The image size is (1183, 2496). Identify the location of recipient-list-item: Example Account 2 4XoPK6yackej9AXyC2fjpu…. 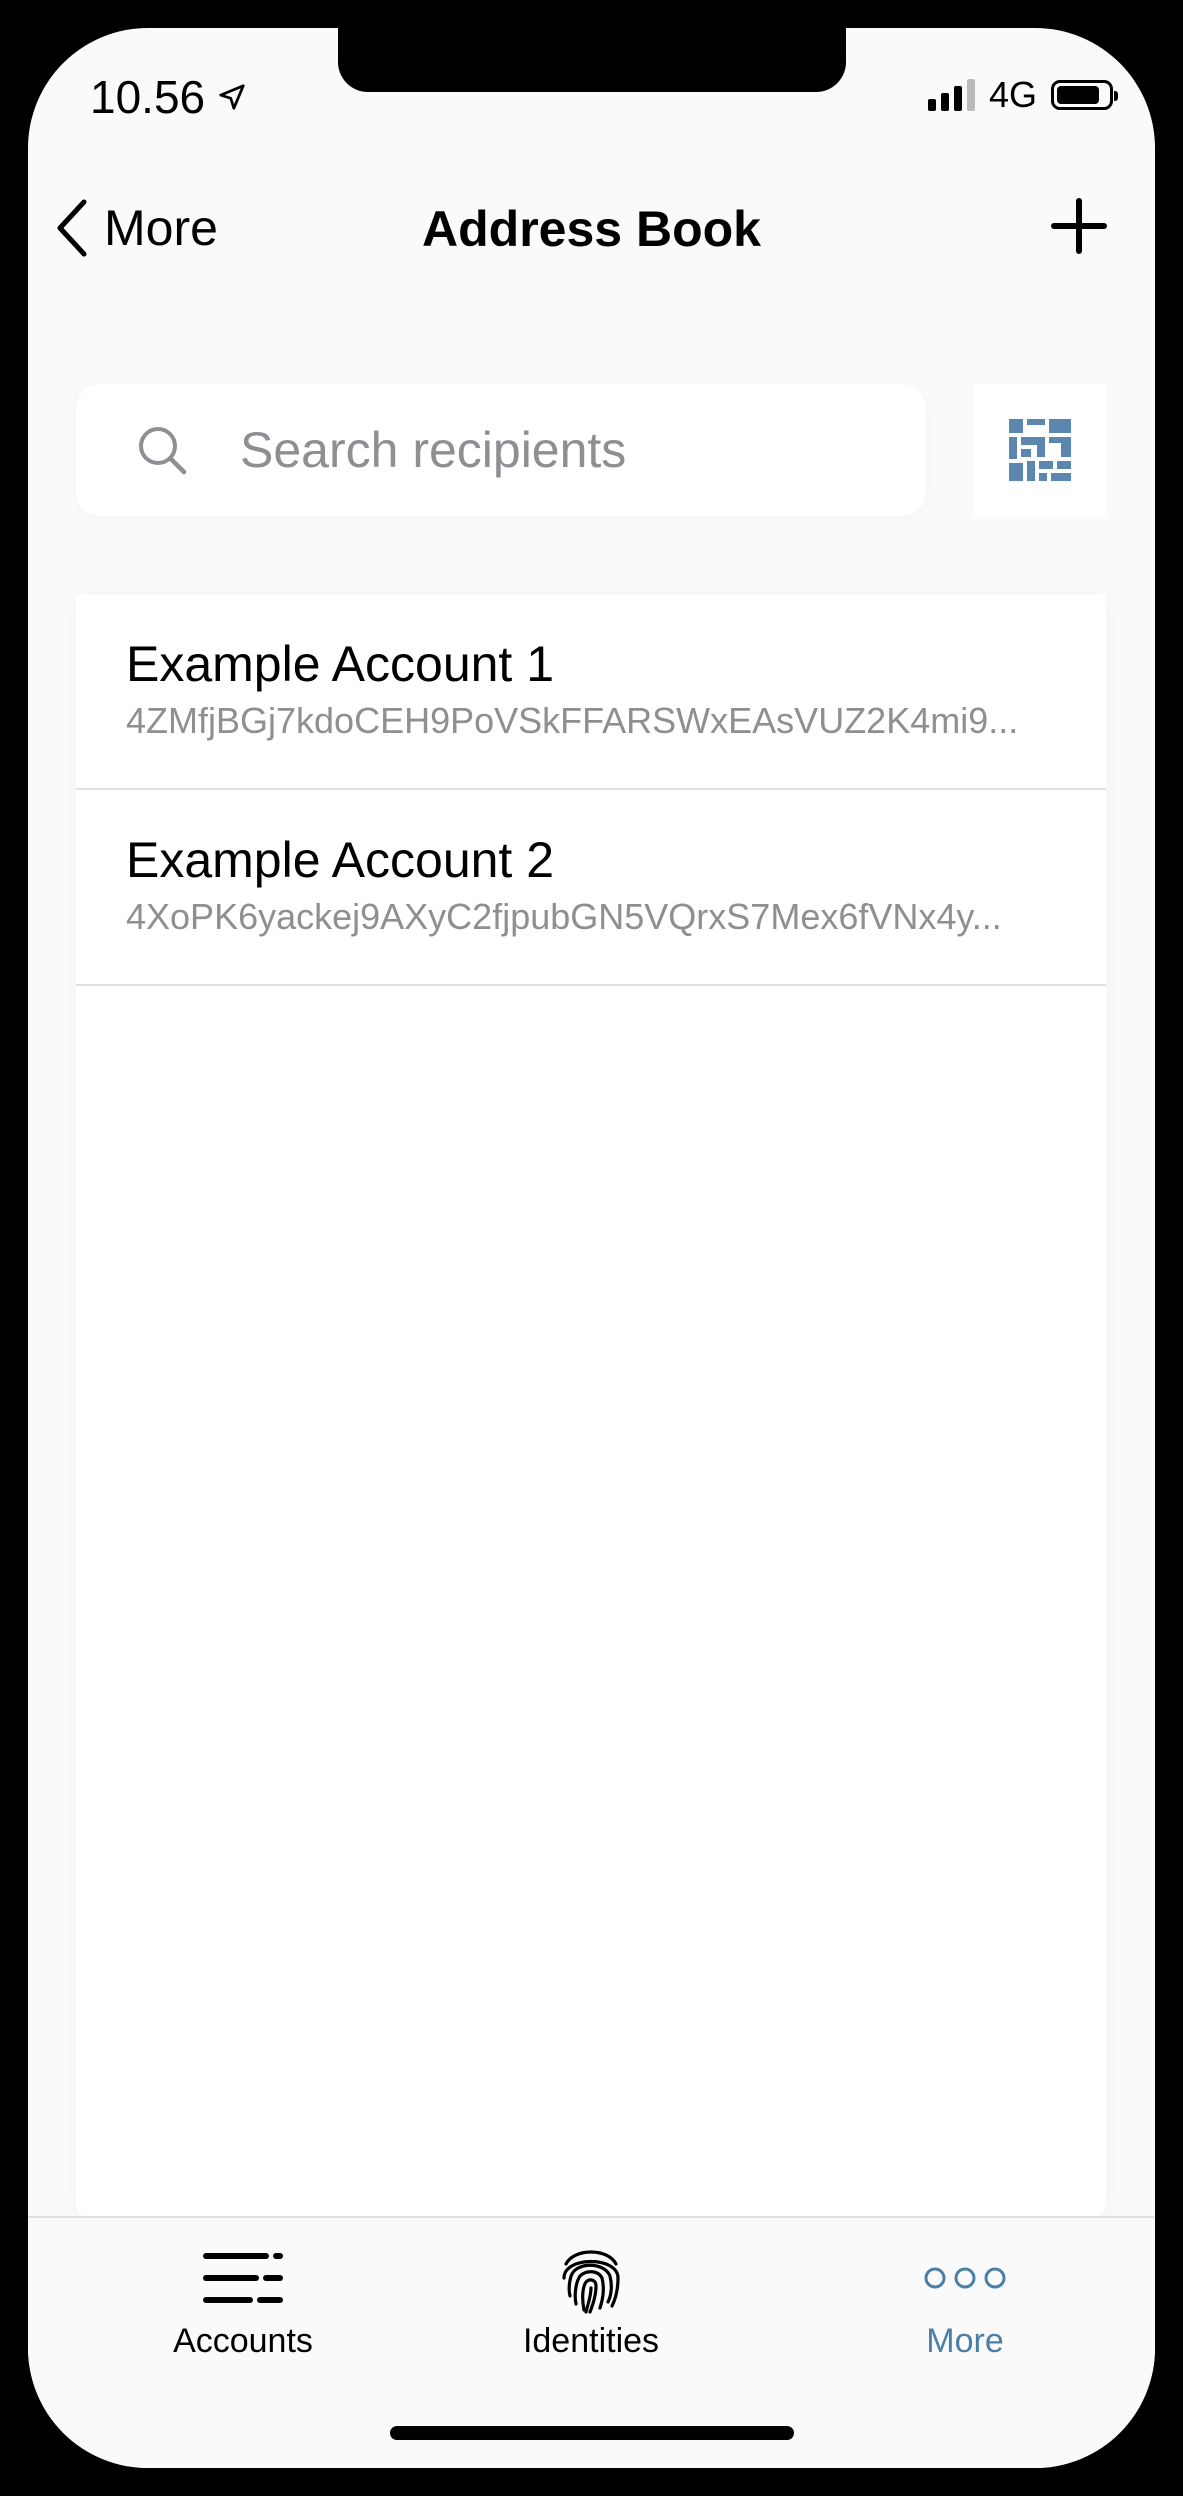
(591, 888).